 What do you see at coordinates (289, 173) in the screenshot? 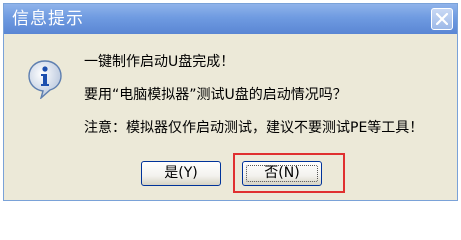
I see `highlight-box` at bounding box center [289, 173].